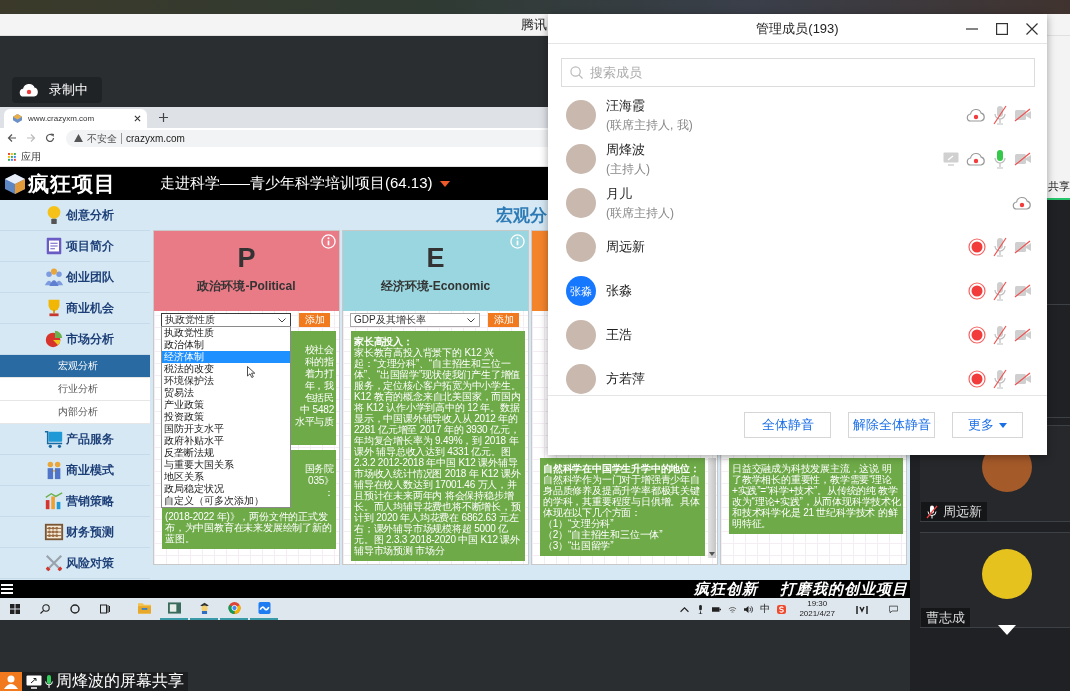  Describe the element at coordinates (226, 345) in the screenshot. I see `dropdown-option: 政治体制` at that location.